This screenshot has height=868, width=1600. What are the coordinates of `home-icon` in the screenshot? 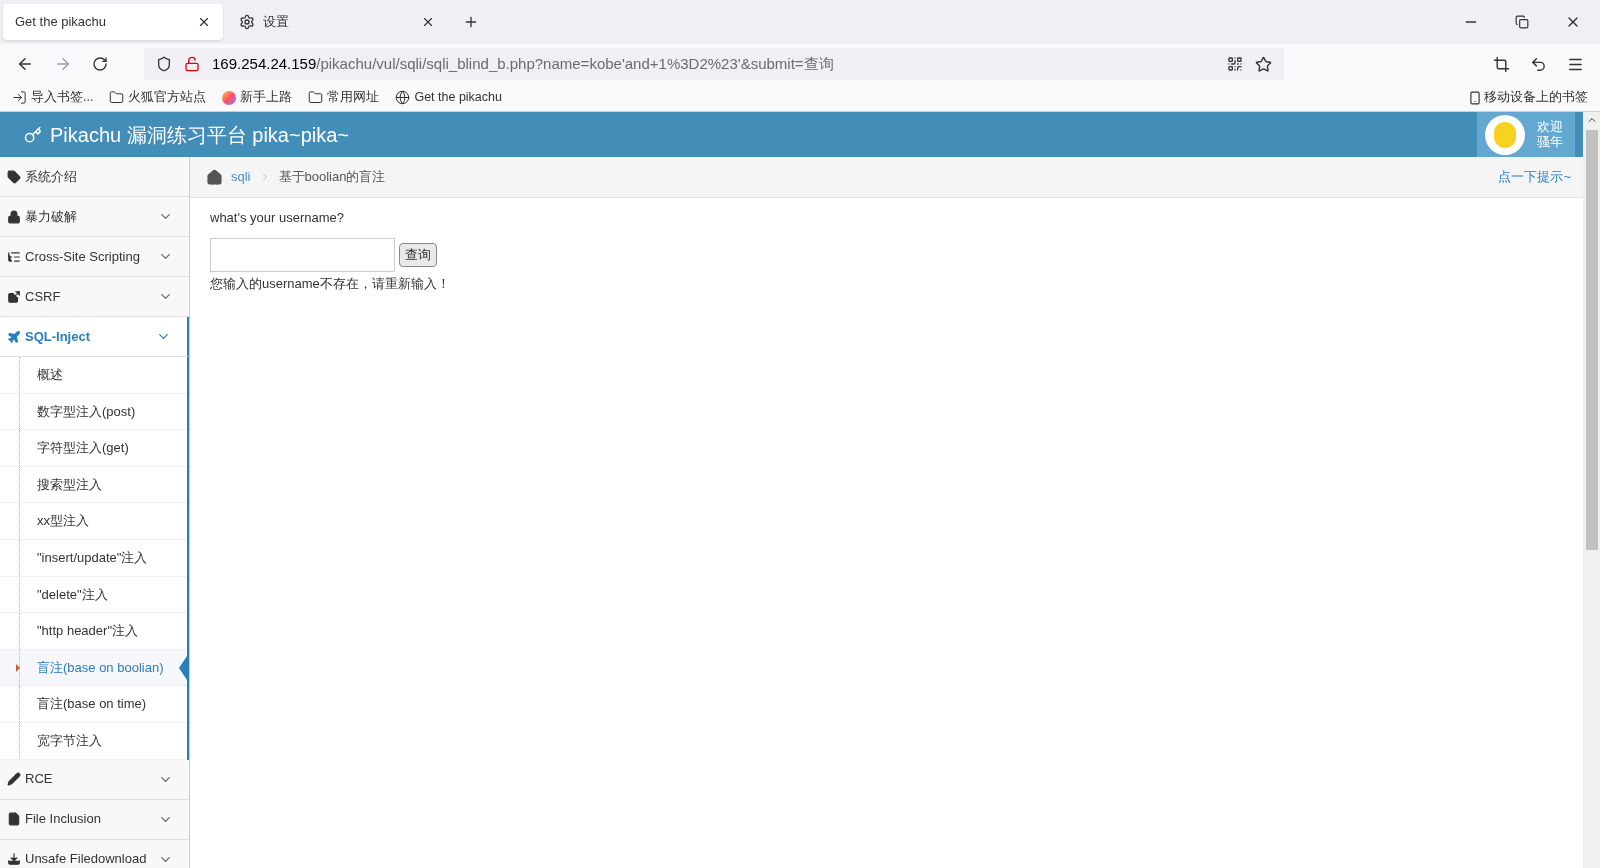 It's located at (214, 177).